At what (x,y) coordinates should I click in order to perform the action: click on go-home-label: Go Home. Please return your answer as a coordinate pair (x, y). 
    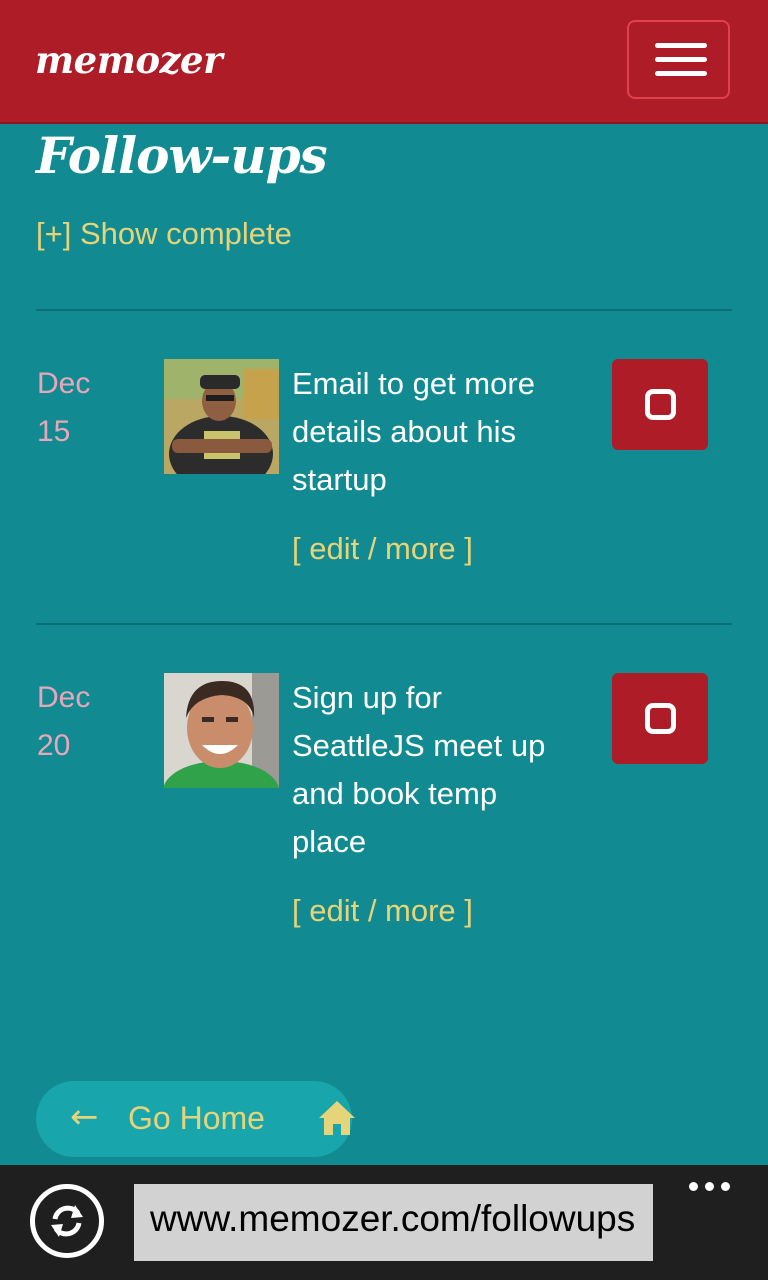
    Looking at the image, I should click on (196, 1118).